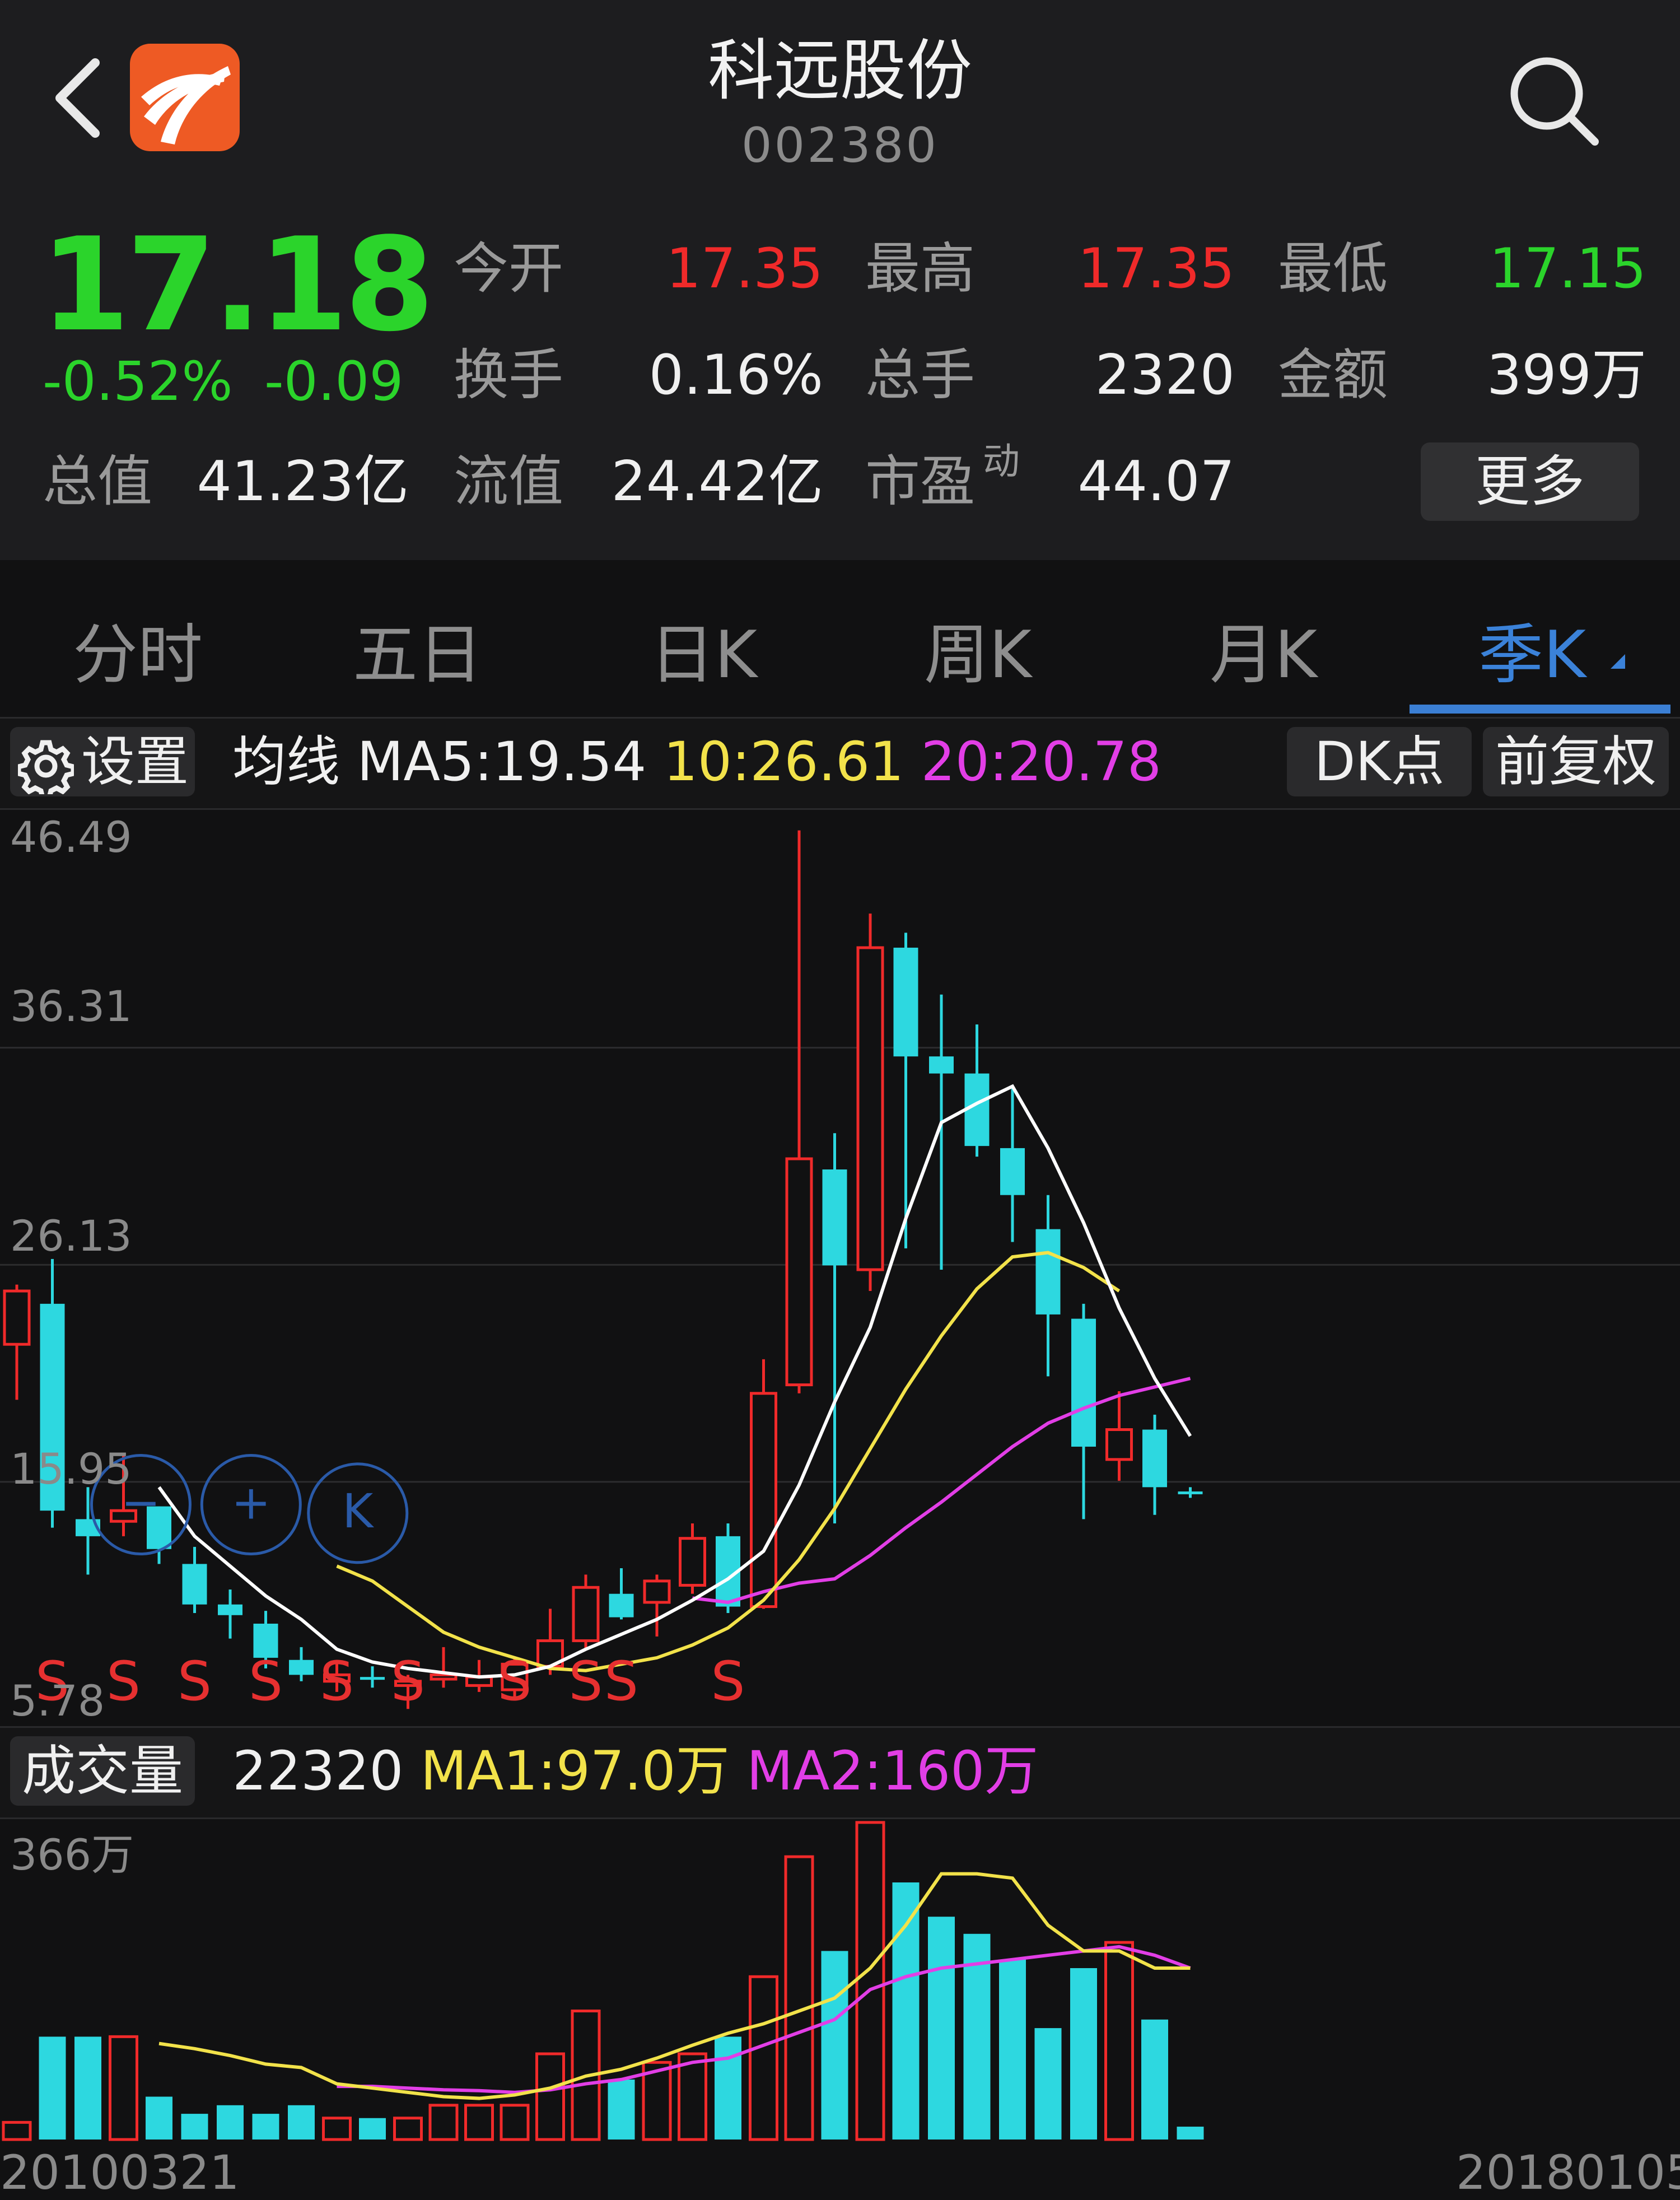 Image resolution: width=1680 pixels, height=2200 pixels. Describe the element at coordinates (717, 482) in the screenshot. I see `float-cap-value: 24.42亿` at that location.